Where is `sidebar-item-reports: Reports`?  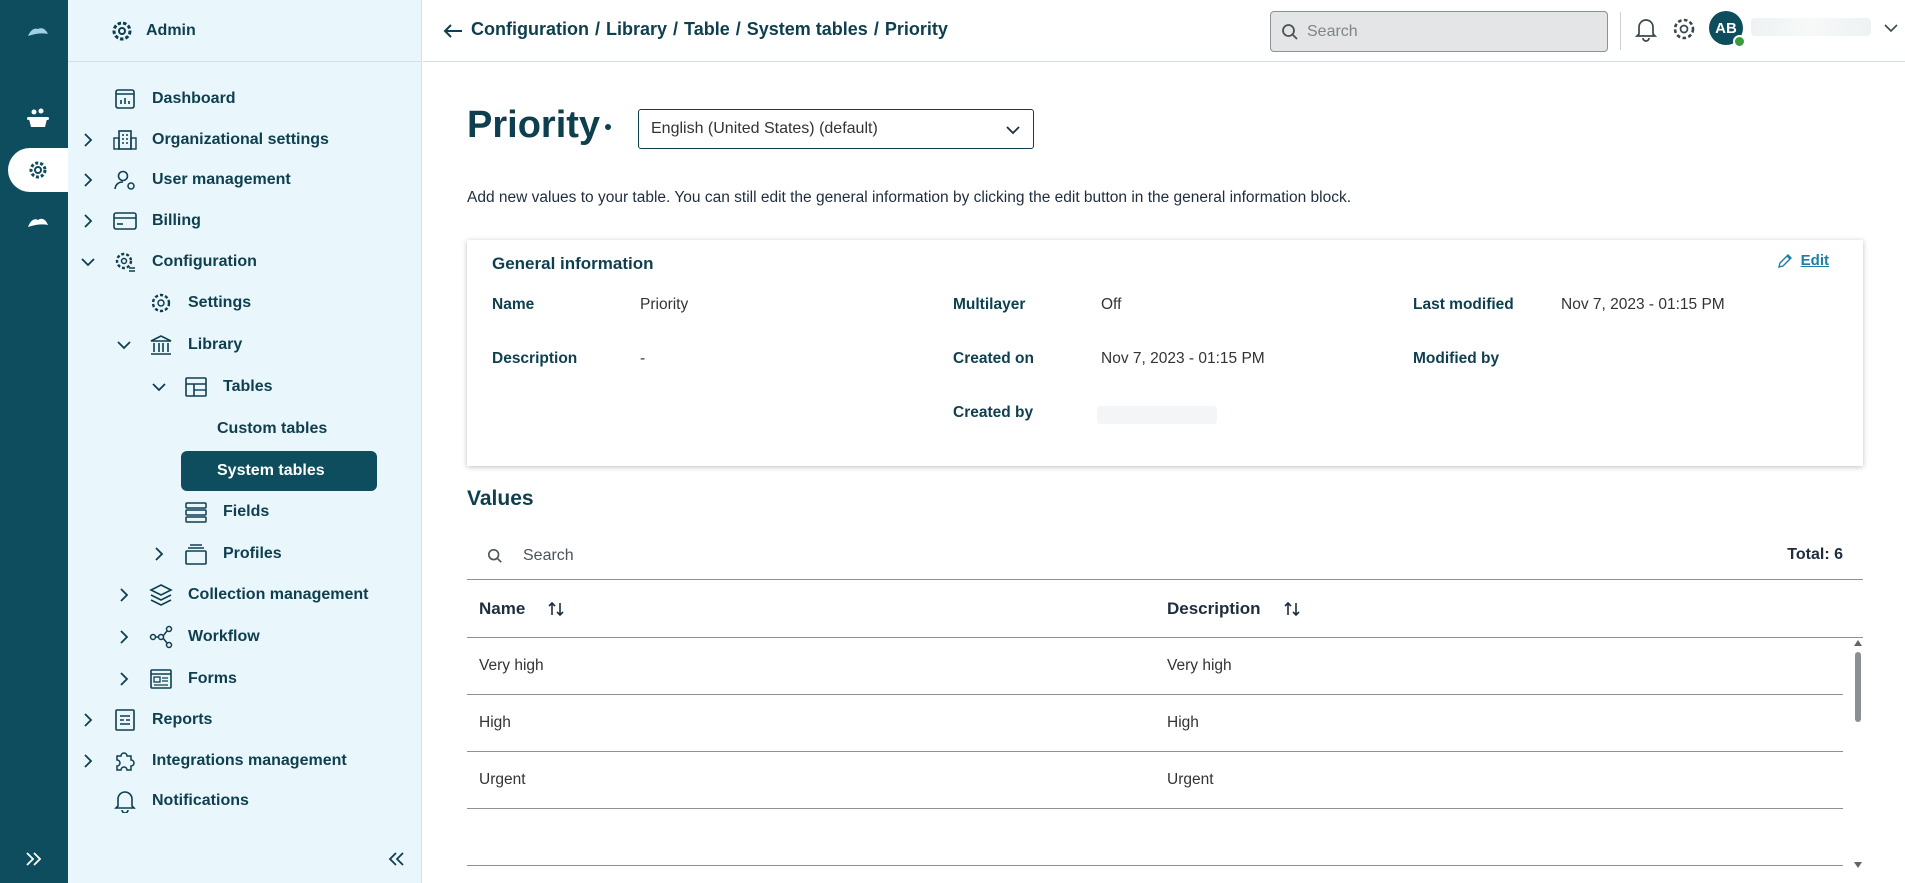
sidebar-item-reports: Reports is located at coordinates (145, 720).